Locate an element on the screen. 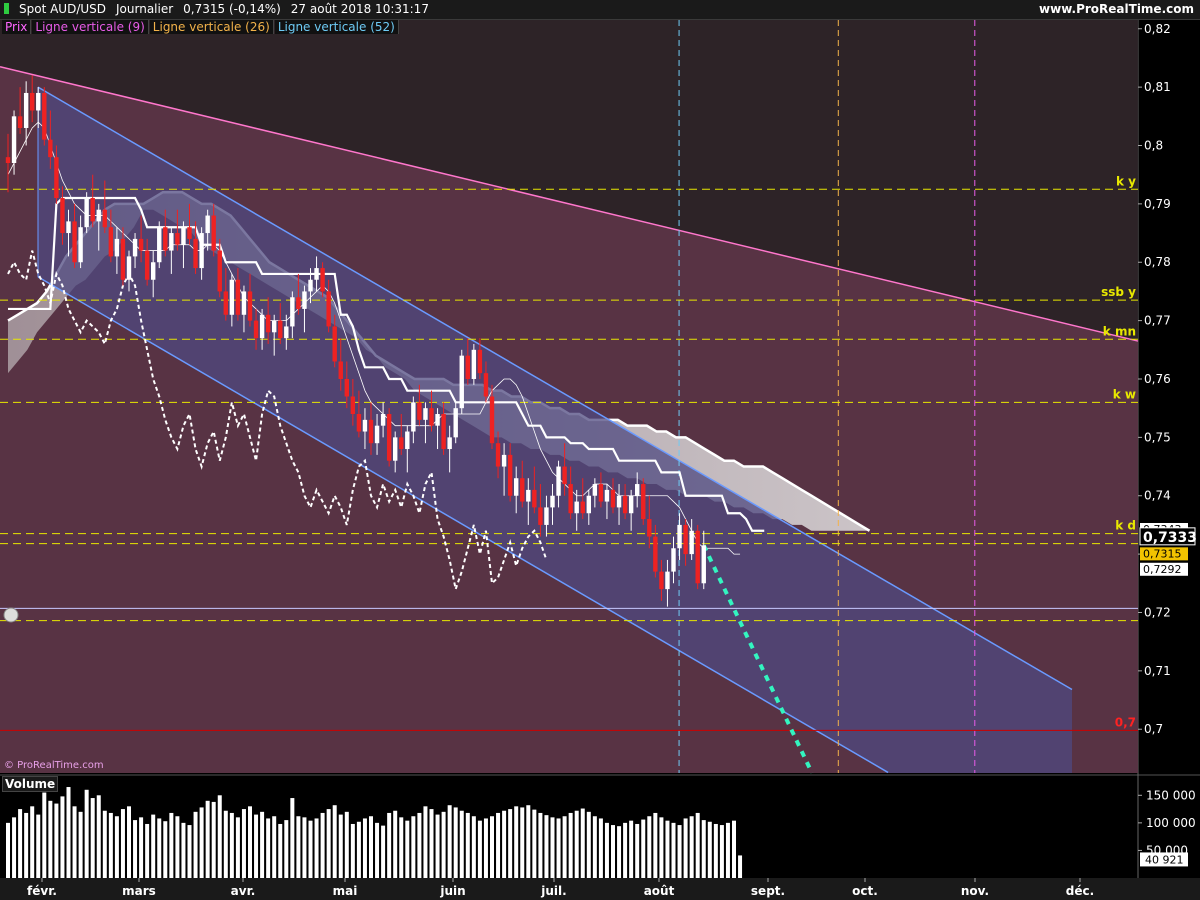 The height and width of the screenshot is (900, 1200). legend-prix: Prix is located at coordinates (17, 27).